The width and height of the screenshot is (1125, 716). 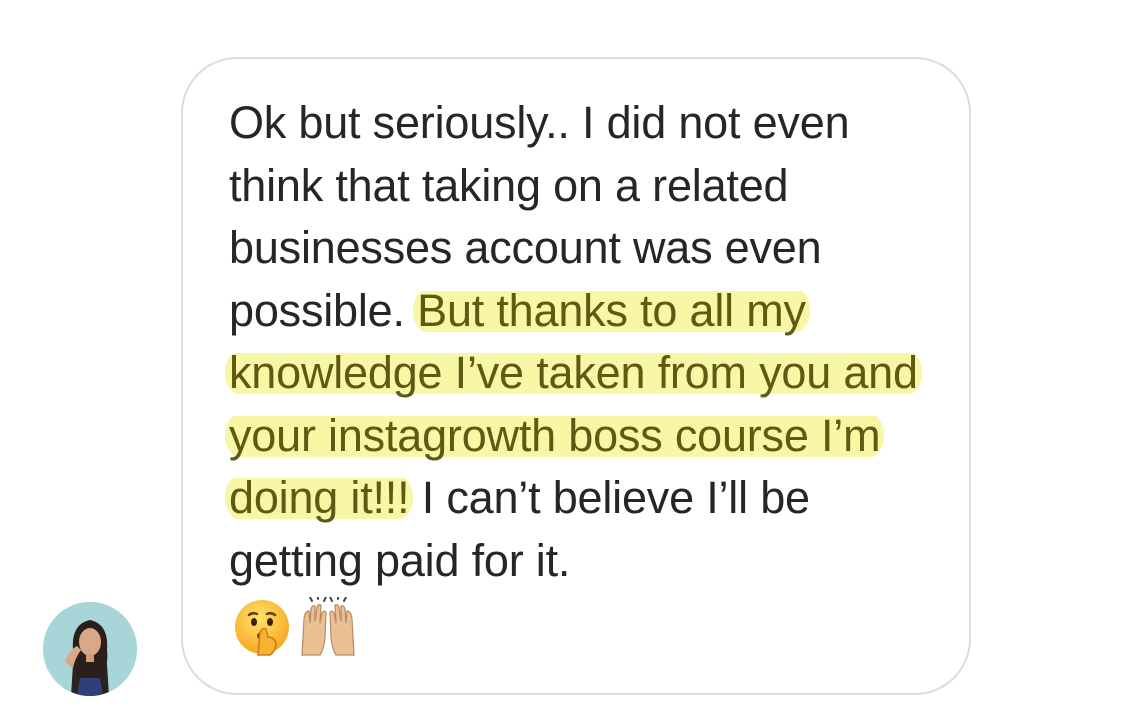 I want to click on shushing-face-icon, so click(x=262, y=628).